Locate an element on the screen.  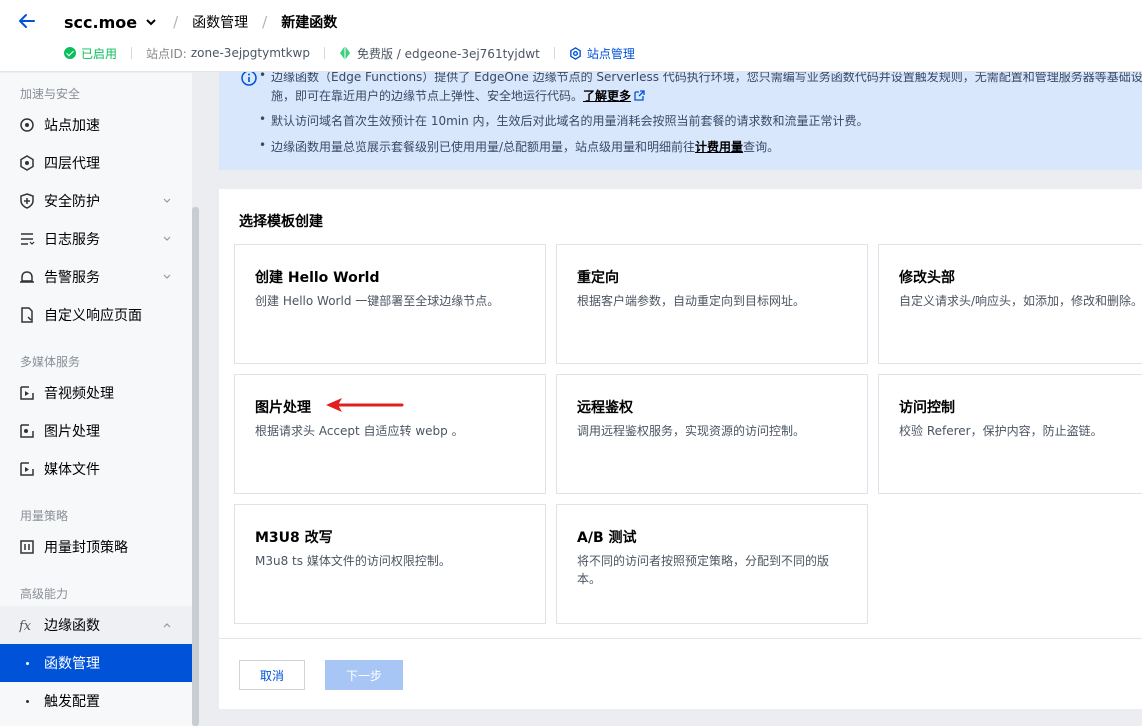
sidebar-item-label: 边缘函数 is located at coordinates (72, 626).